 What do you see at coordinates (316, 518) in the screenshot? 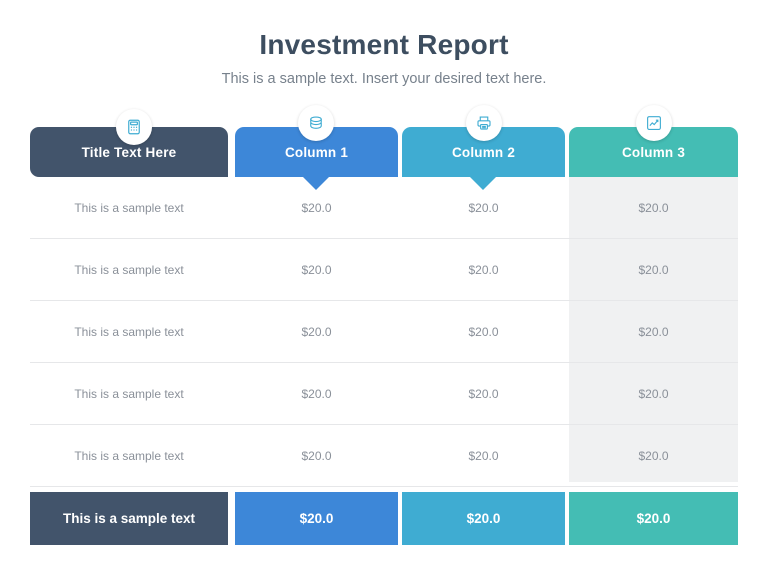
I see `total-cell-1: $20.0` at bounding box center [316, 518].